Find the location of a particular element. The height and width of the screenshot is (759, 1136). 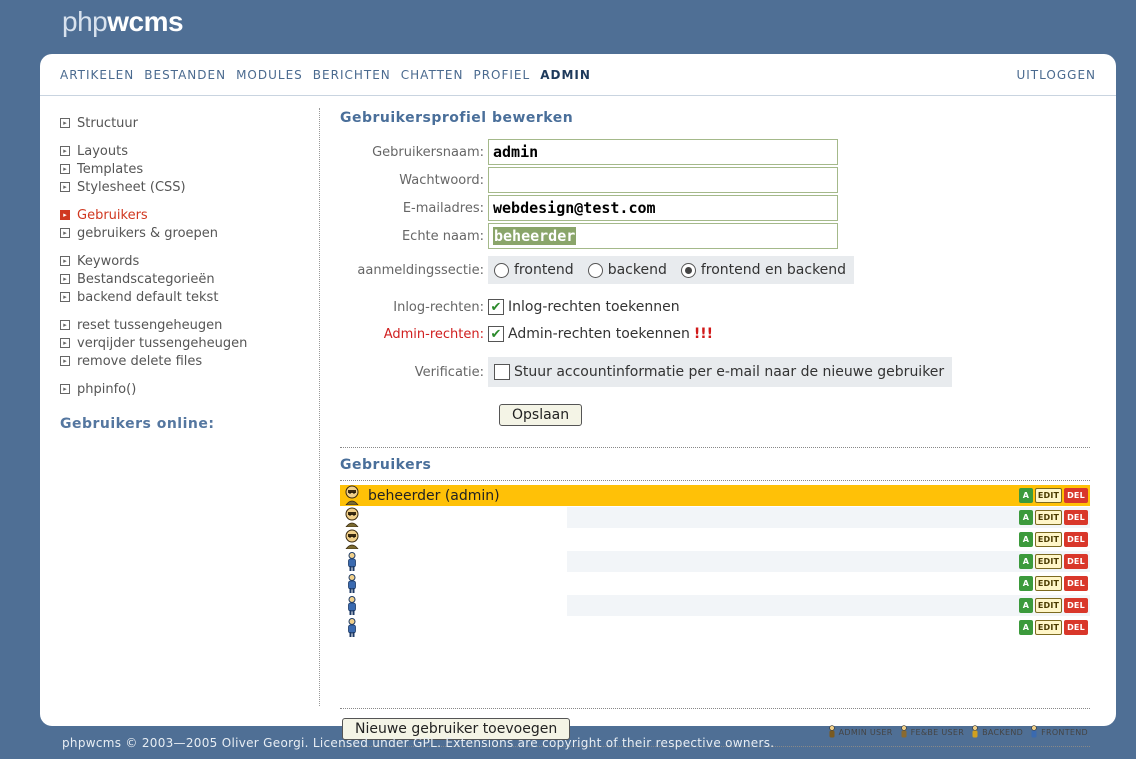

admin-user-icon is located at coordinates (354, 495).